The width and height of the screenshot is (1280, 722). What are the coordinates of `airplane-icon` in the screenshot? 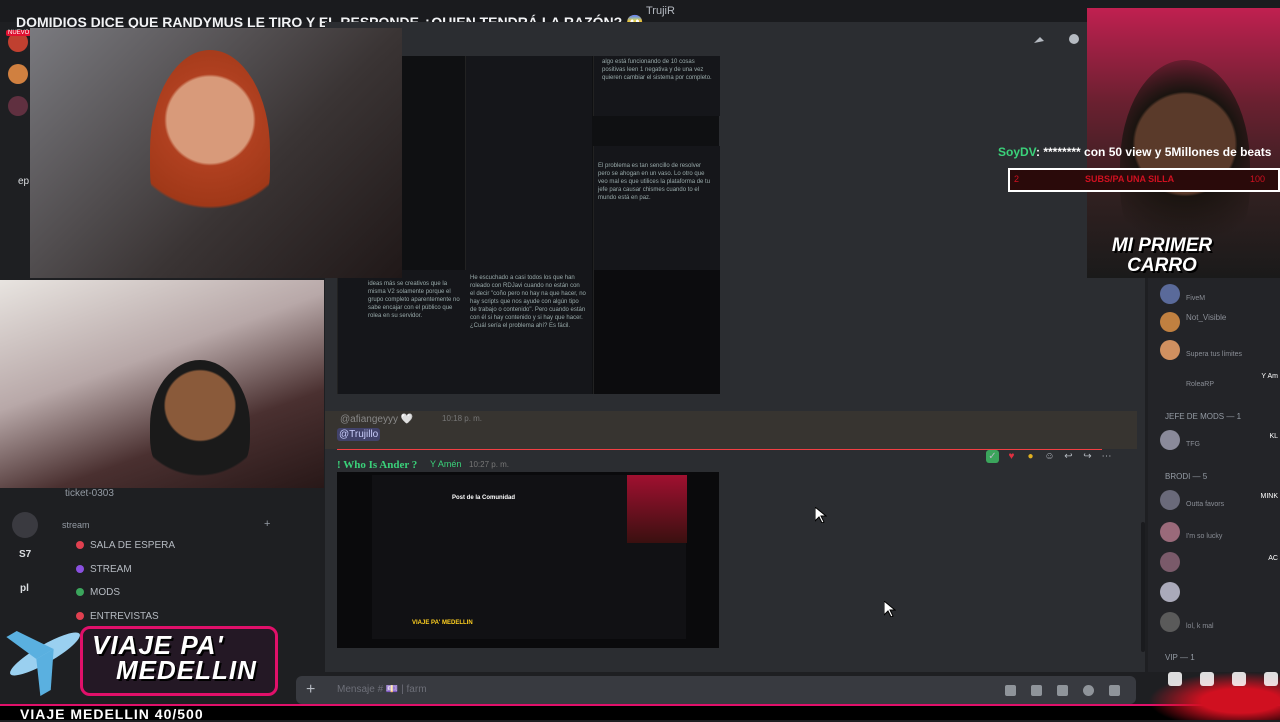 It's located at (45, 654).